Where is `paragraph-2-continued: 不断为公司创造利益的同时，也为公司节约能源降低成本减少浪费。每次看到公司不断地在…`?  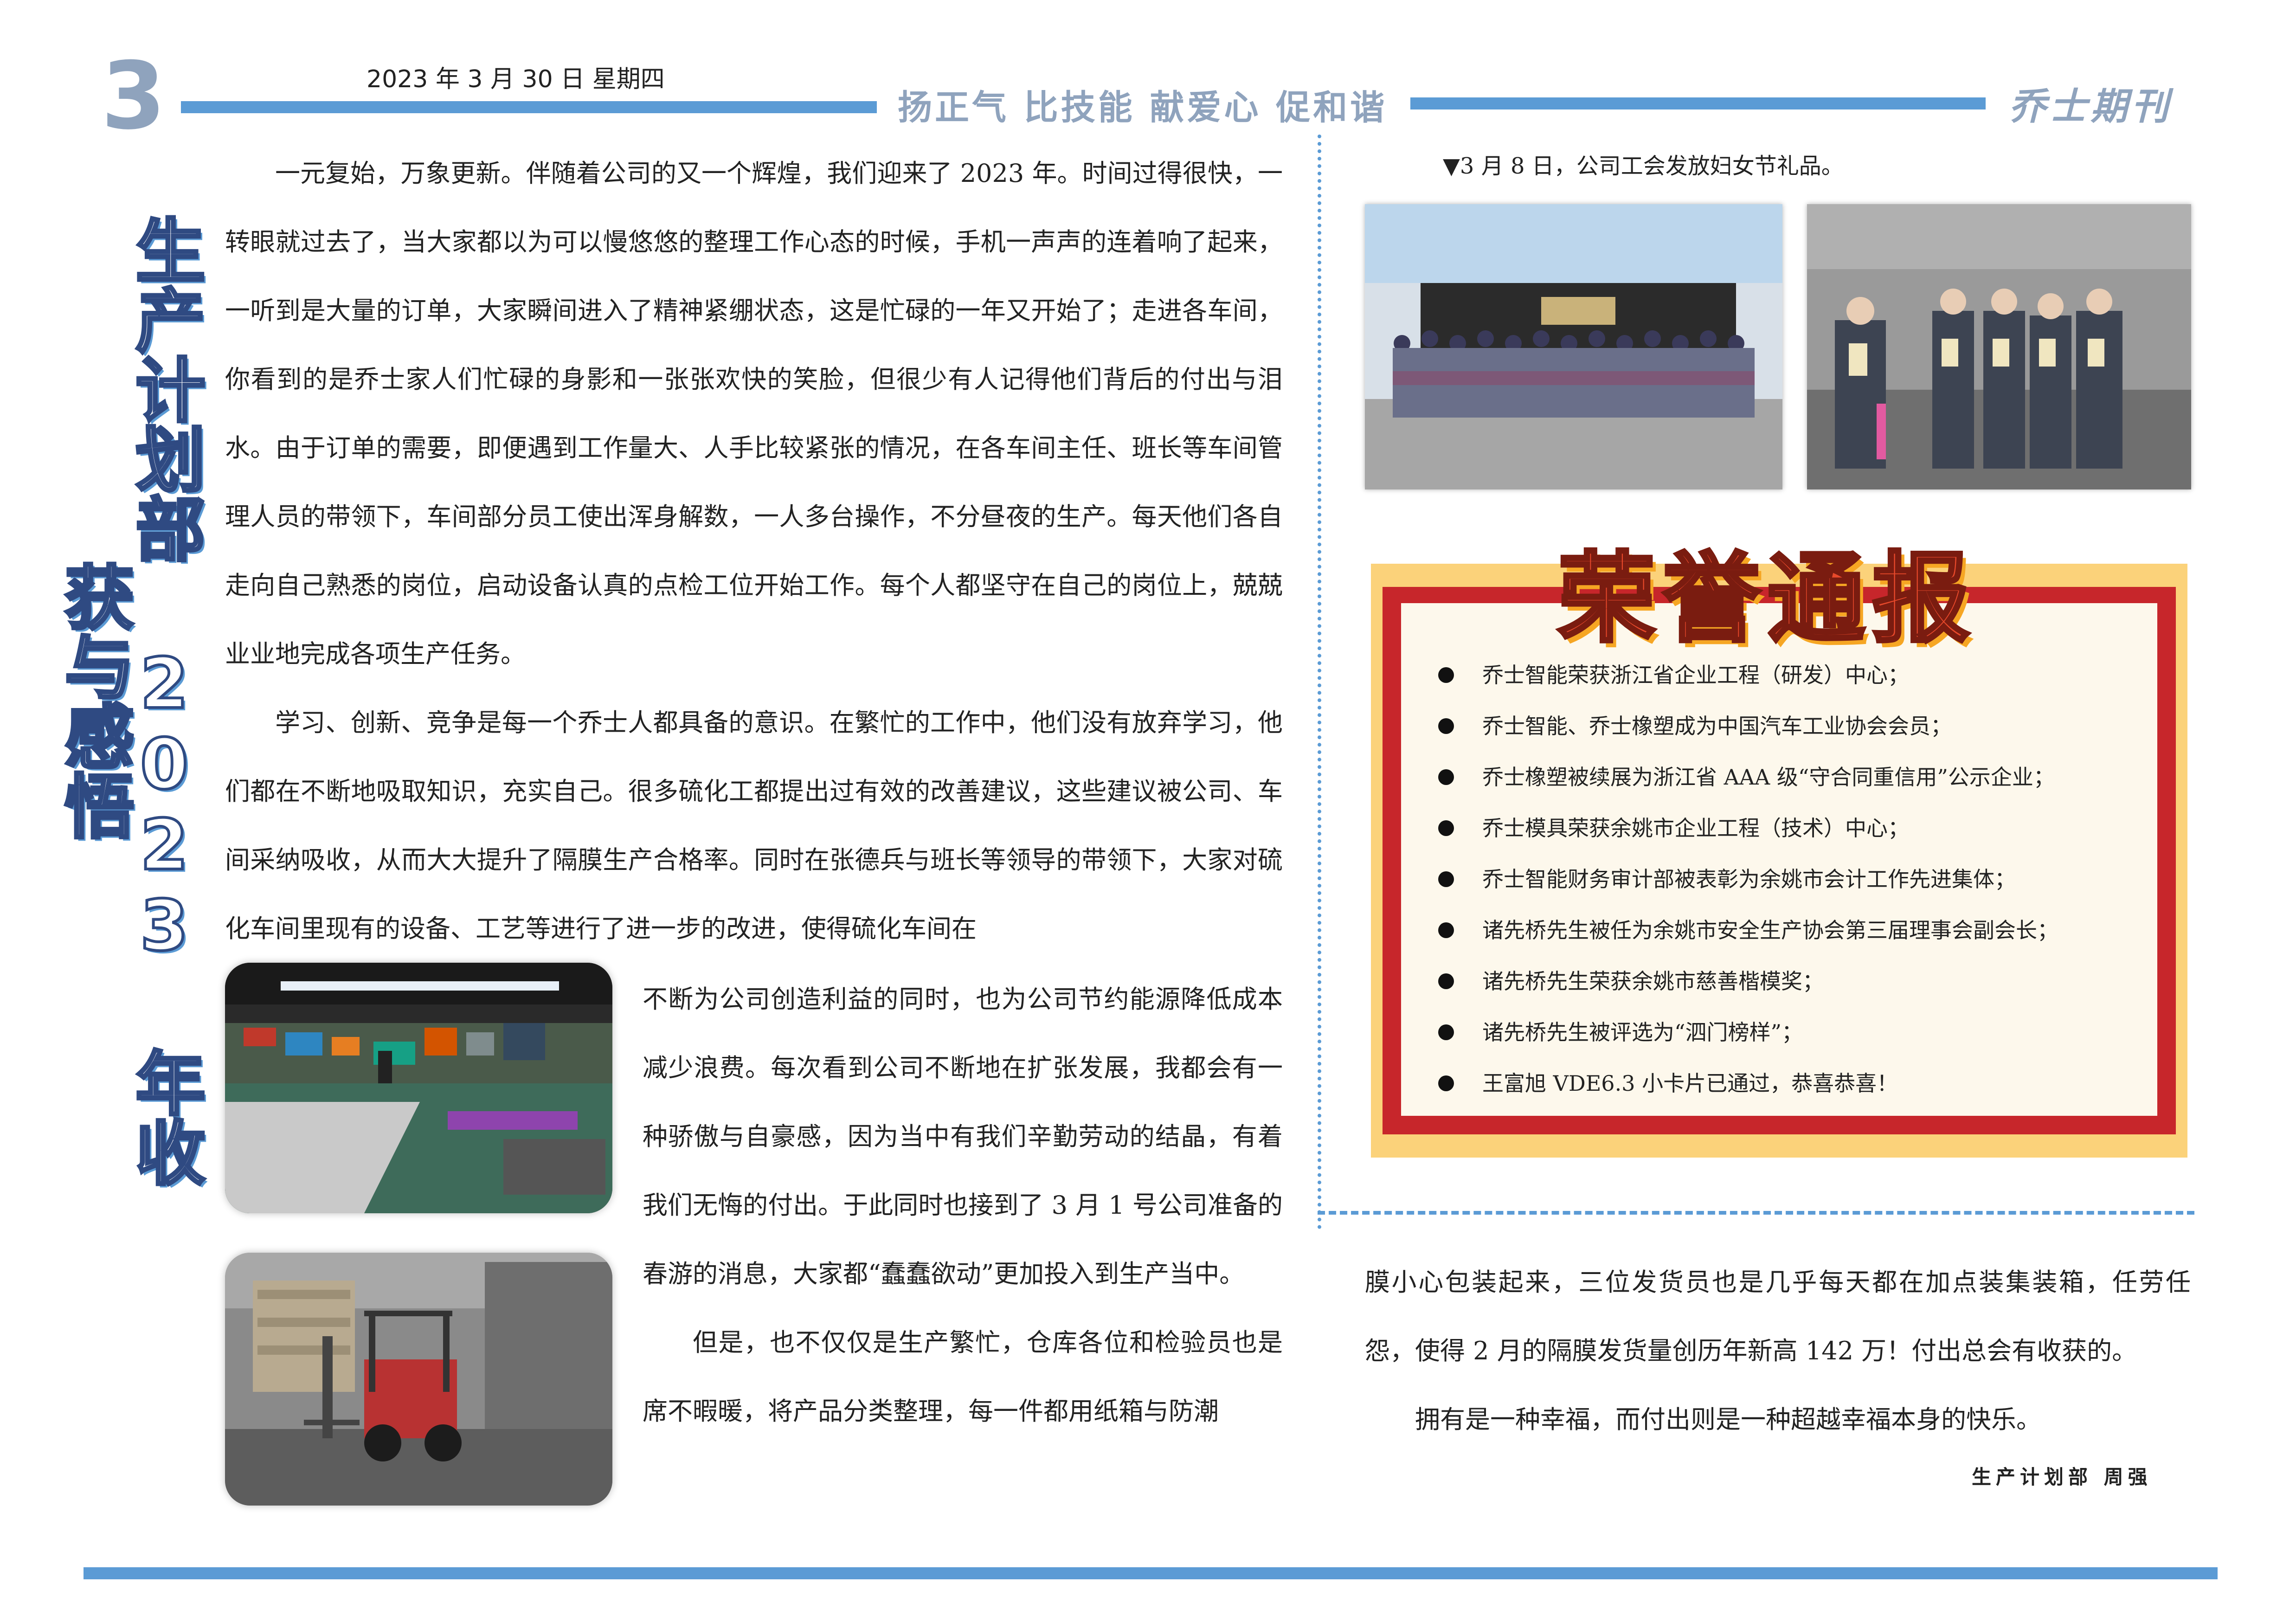
paragraph-2-continued: 不断为公司创造利益的同时，也为公司节约能源降低成本减少浪费。每次看到公司不断地在… is located at coordinates (963, 1136).